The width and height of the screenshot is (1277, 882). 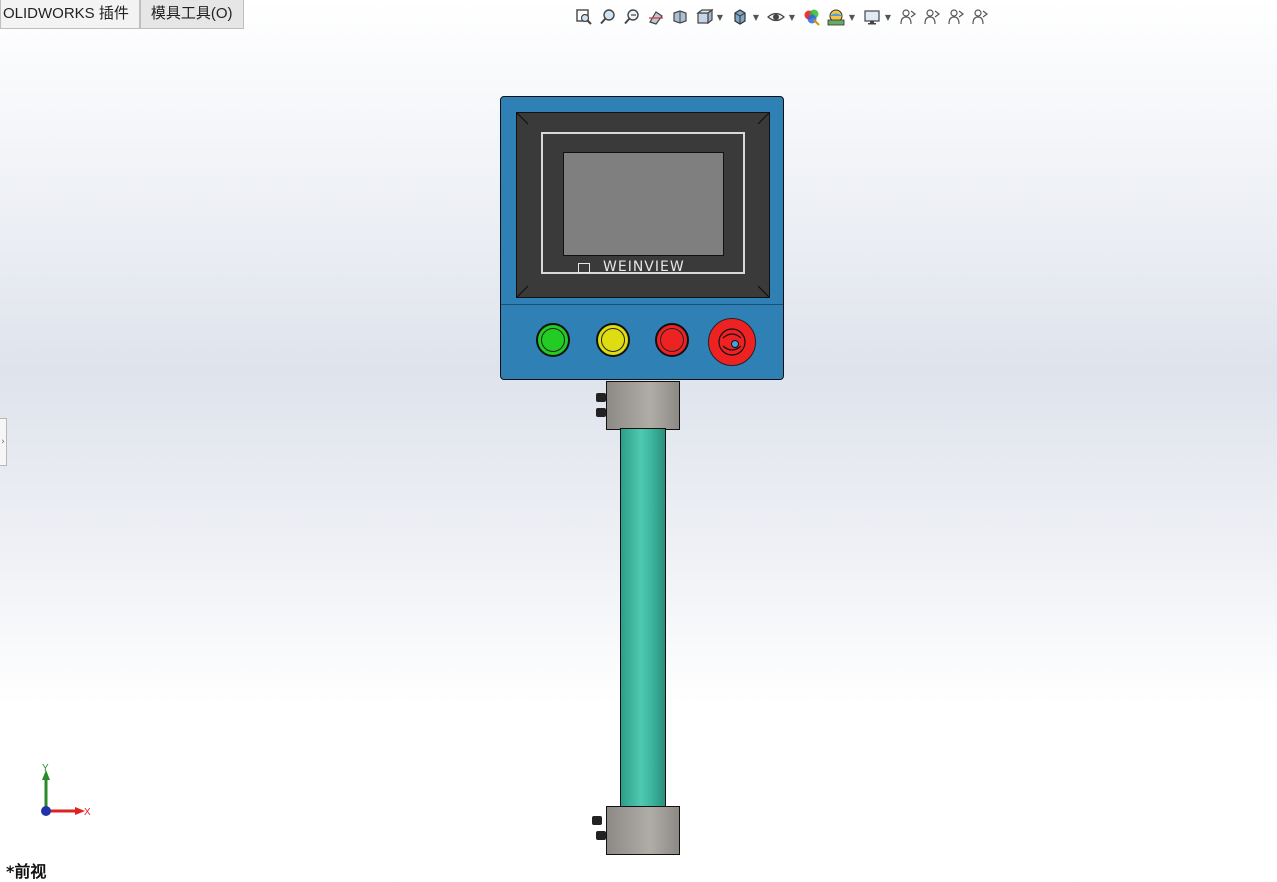 What do you see at coordinates (756, 17) in the screenshot?
I see `display-style-caret-icon: ▼` at bounding box center [756, 17].